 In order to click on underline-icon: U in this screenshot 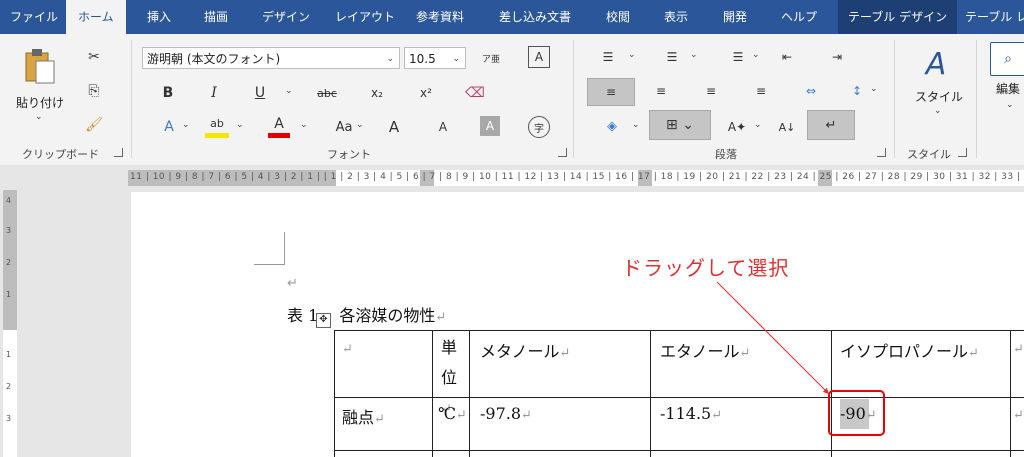, I will do `click(260, 93)`.